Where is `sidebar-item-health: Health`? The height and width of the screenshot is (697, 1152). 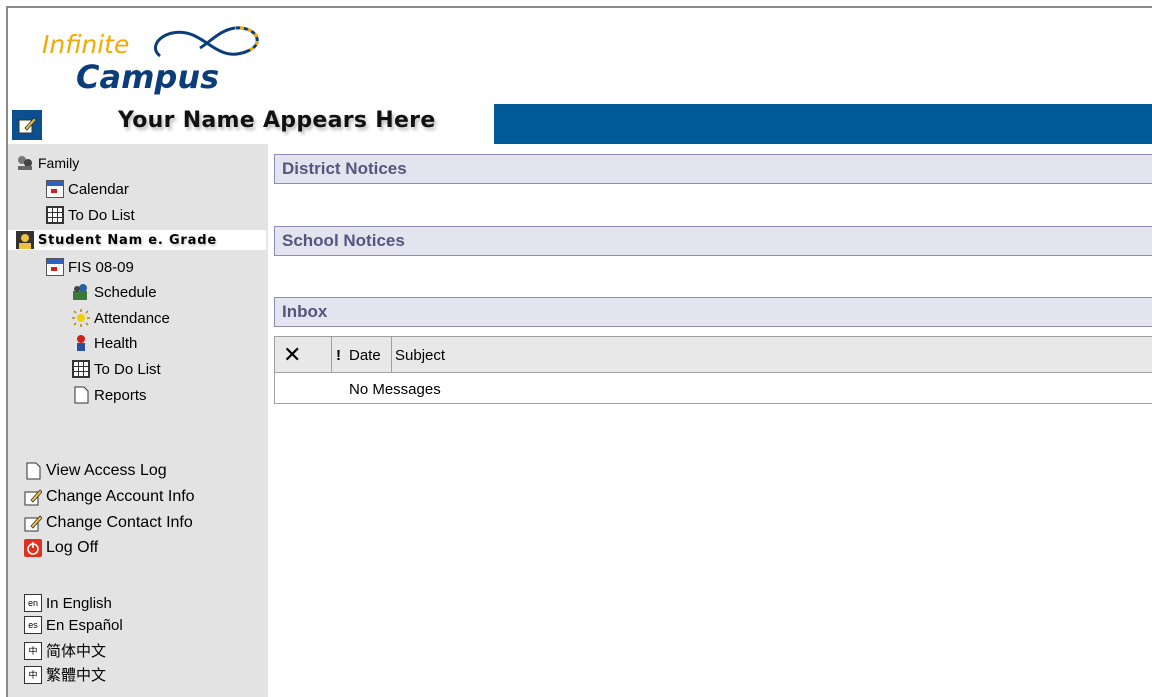
sidebar-item-health: Health is located at coordinates (104, 343).